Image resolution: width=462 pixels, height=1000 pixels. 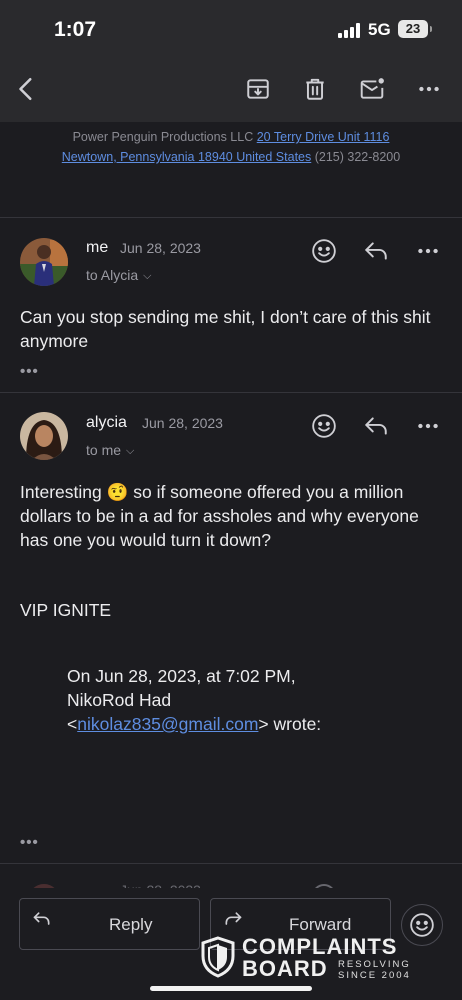 What do you see at coordinates (231, 90) in the screenshot?
I see `mail-toolbar` at bounding box center [231, 90].